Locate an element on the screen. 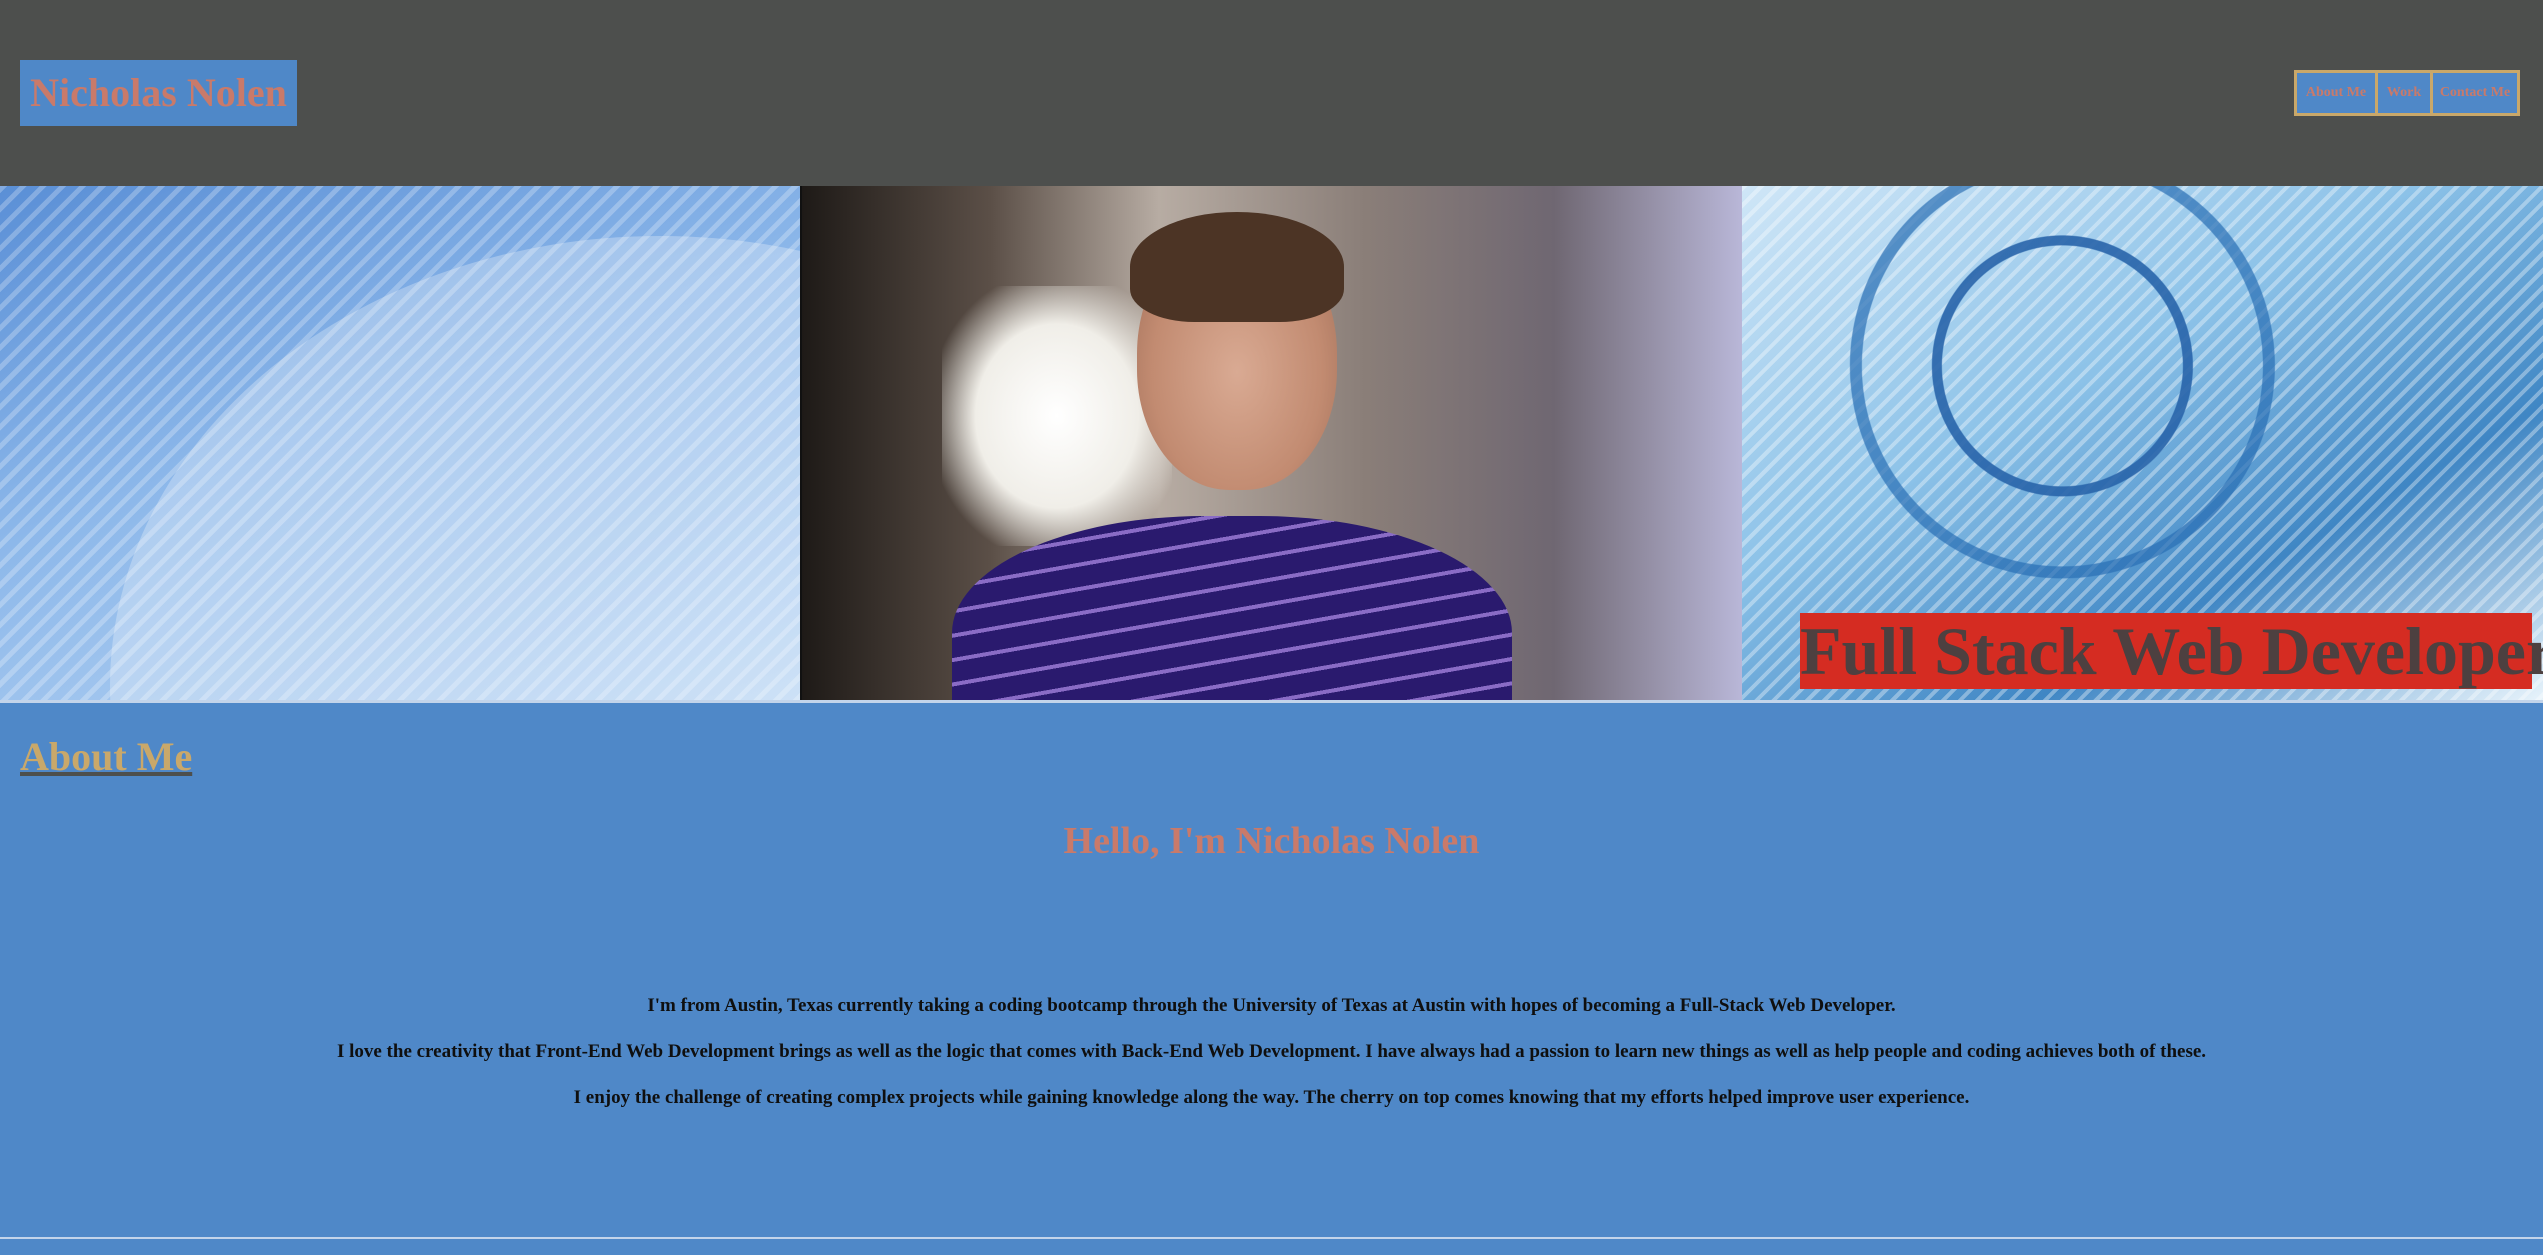 The width and height of the screenshot is (2543, 1255). about-heading: About Me is located at coordinates (106, 756).